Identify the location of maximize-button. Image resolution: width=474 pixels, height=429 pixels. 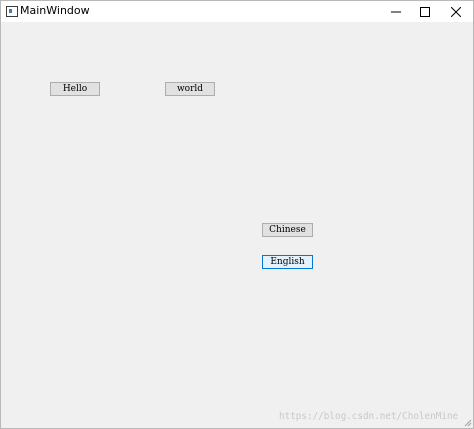
(425, 11).